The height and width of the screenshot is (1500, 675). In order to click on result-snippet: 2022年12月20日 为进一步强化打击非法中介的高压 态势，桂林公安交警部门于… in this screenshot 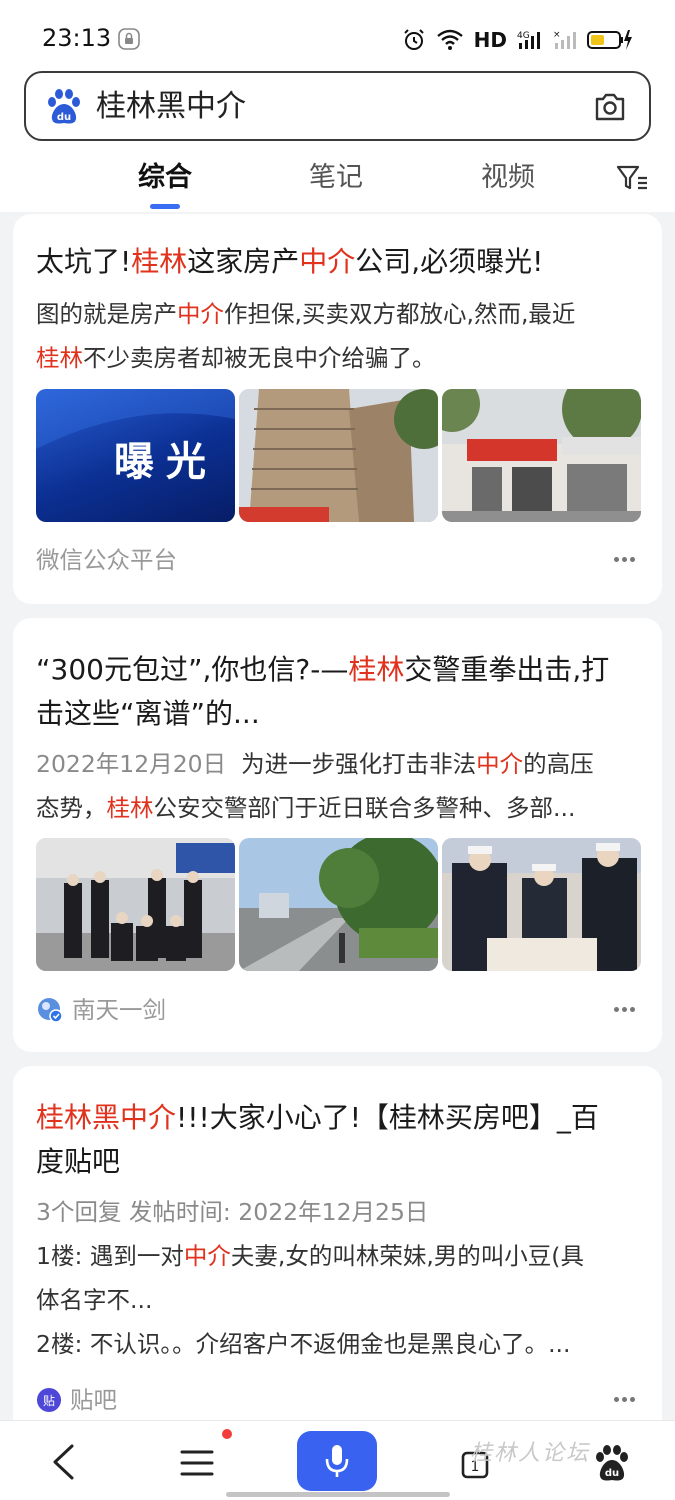, I will do `click(315, 786)`.